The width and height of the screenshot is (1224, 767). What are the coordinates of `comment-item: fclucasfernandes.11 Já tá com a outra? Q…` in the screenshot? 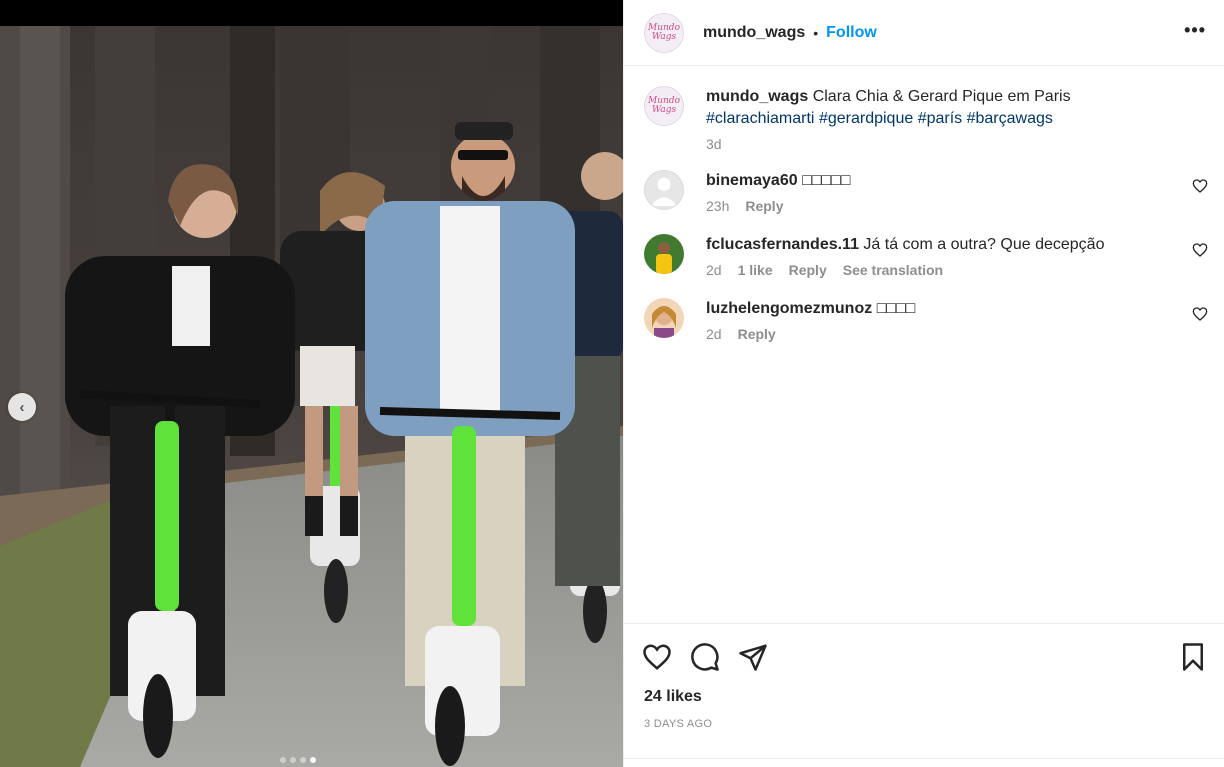 It's located at (926, 256).